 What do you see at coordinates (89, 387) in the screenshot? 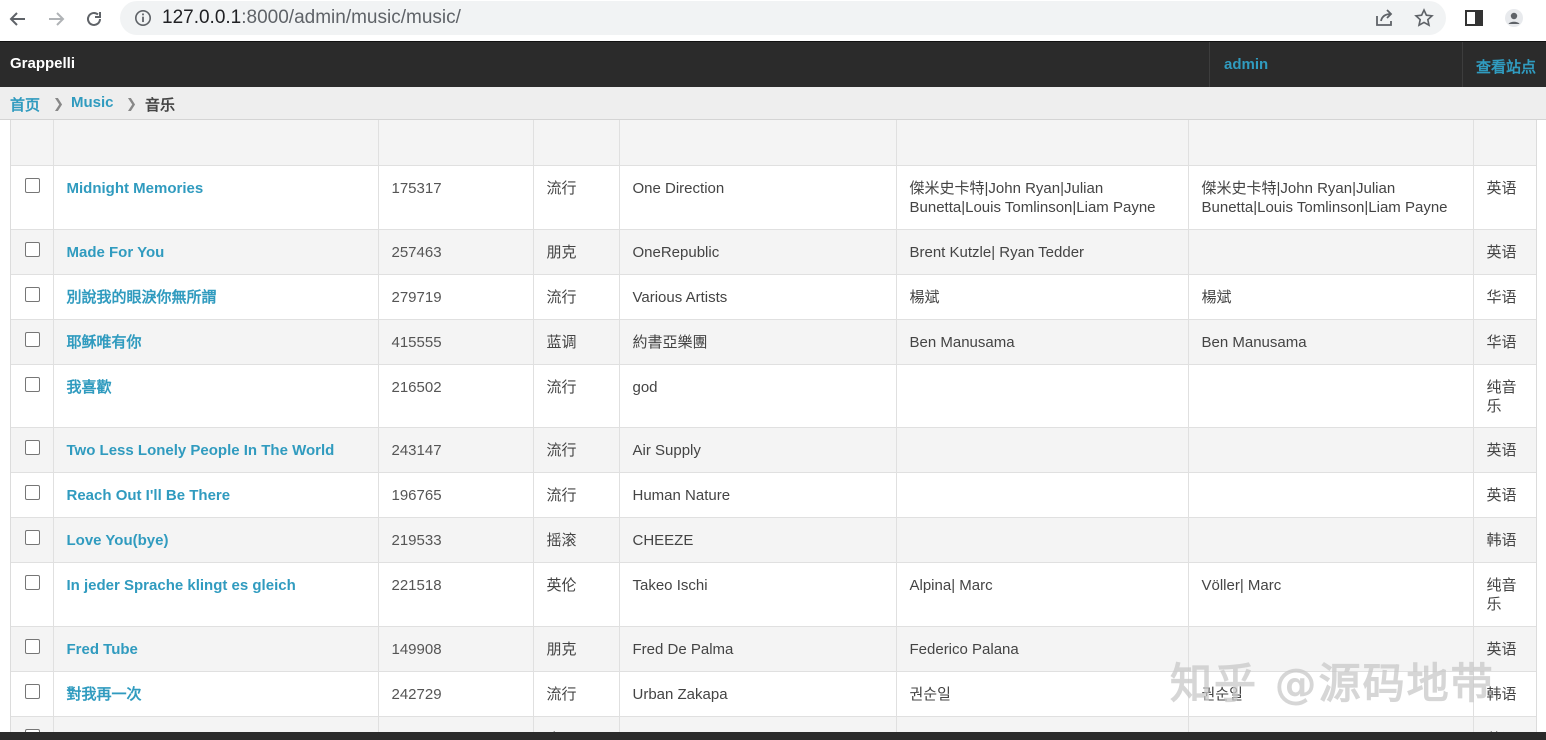
I see `music-title-link: 我喜歡` at bounding box center [89, 387].